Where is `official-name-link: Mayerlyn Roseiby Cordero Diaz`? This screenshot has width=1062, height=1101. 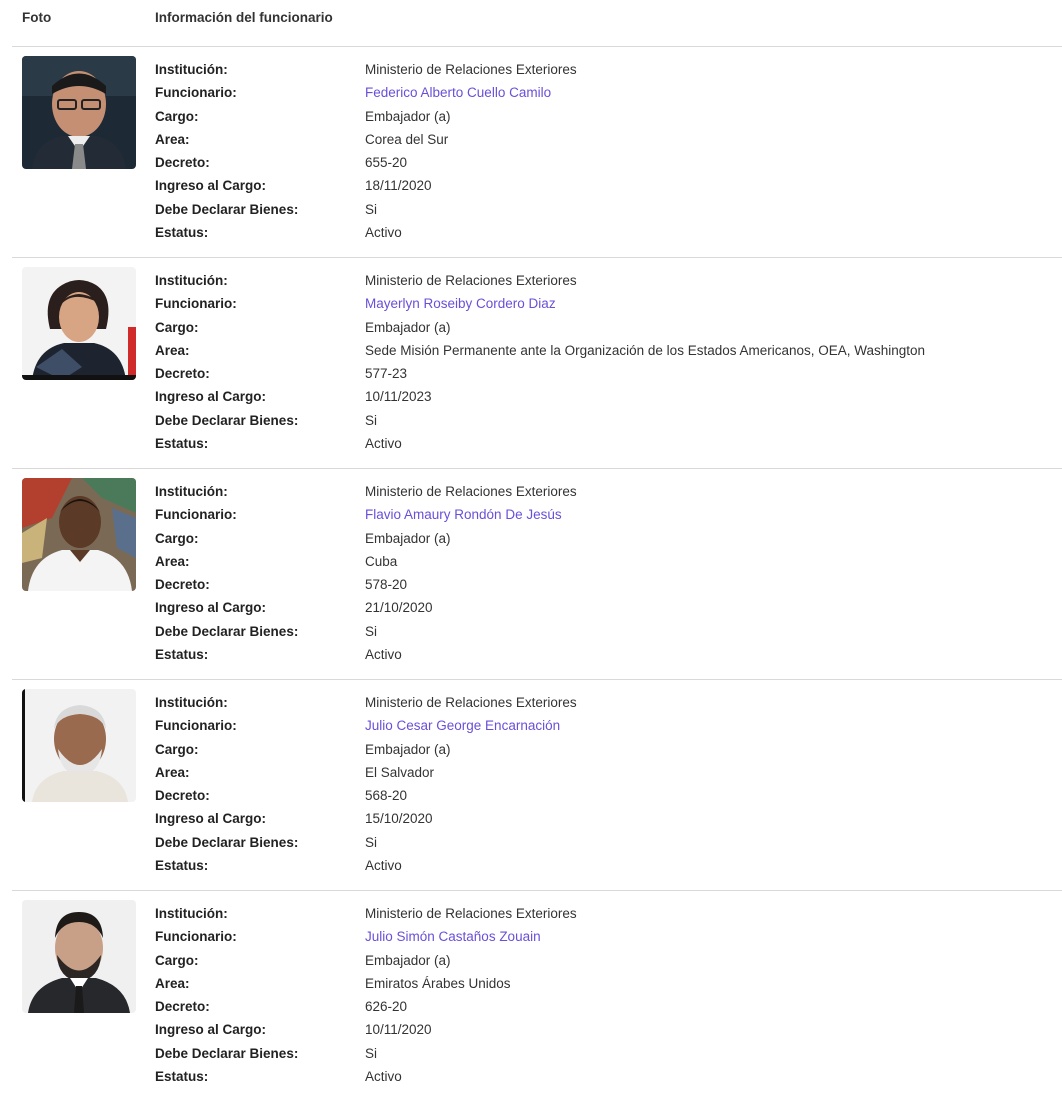 official-name-link: Mayerlyn Roseiby Cordero Diaz is located at coordinates (460, 303).